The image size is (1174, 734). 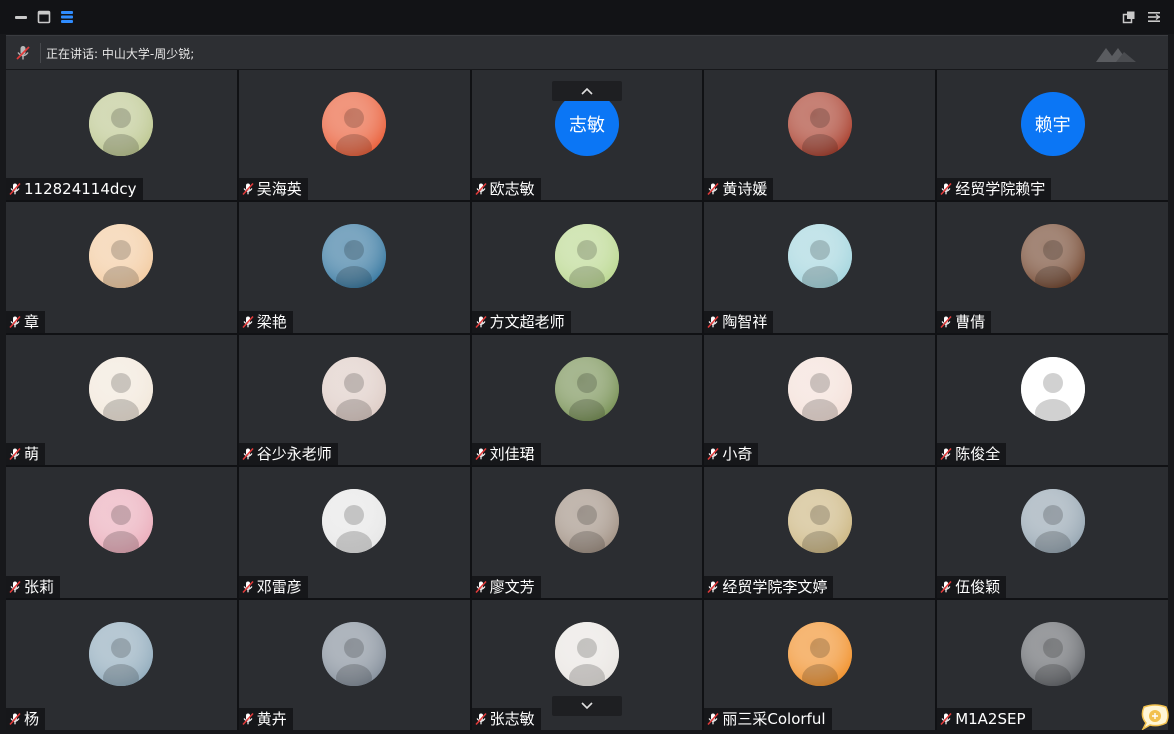 I want to click on chevron-up-icon, so click(x=587, y=91).